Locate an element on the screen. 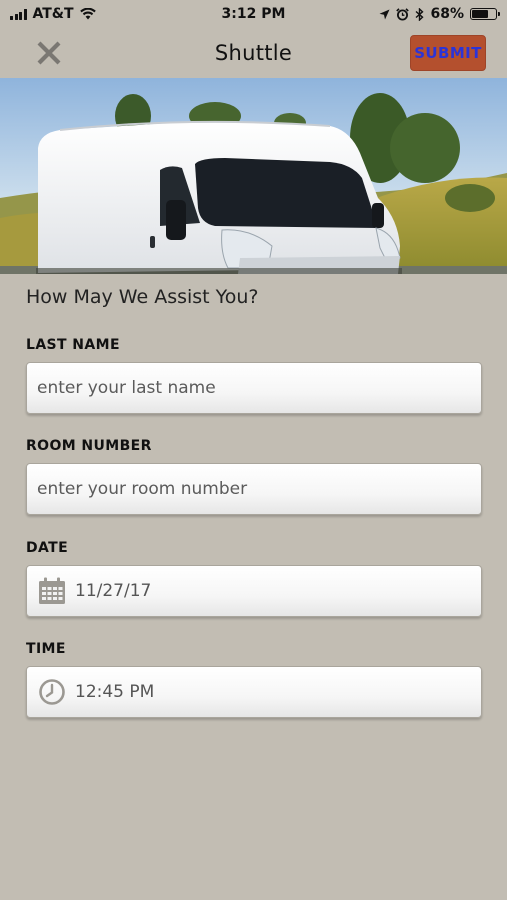 The height and width of the screenshot is (900, 507). page-title: Shuttle is located at coordinates (253, 53).